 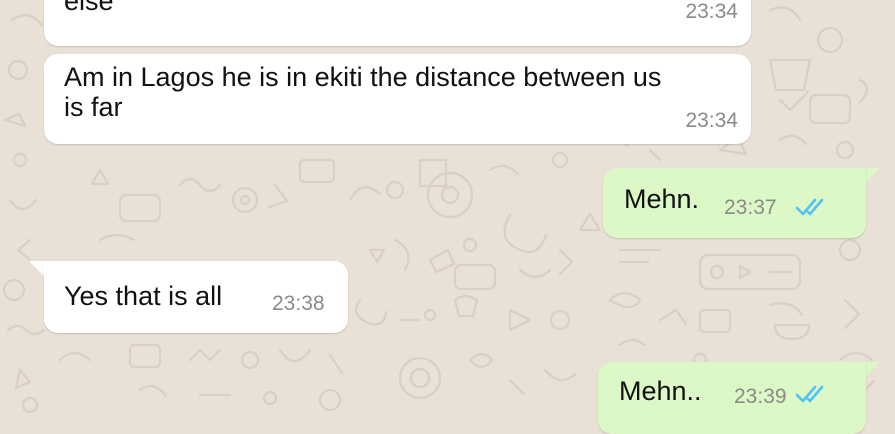 I want to click on message-text: Mehn.., so click(x=660, y=391).